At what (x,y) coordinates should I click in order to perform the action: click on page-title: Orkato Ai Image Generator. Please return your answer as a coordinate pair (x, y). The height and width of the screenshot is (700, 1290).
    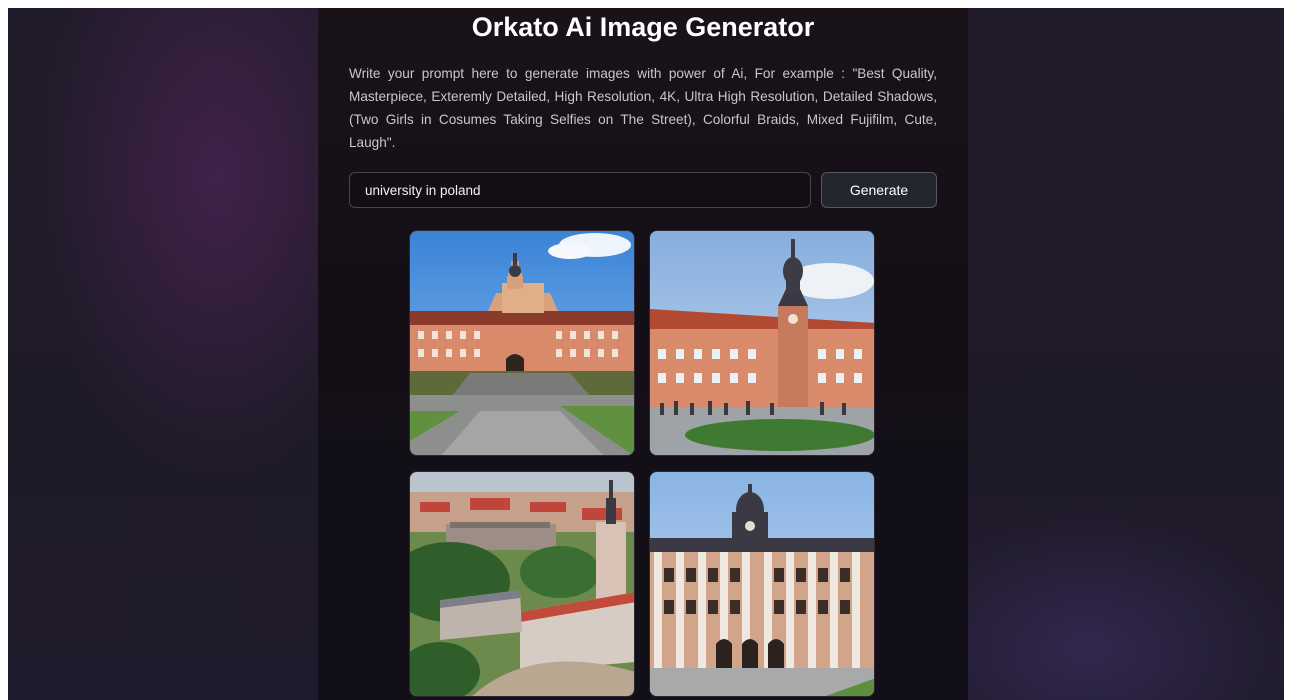
    Looking at the image, I should click on (643, 27).